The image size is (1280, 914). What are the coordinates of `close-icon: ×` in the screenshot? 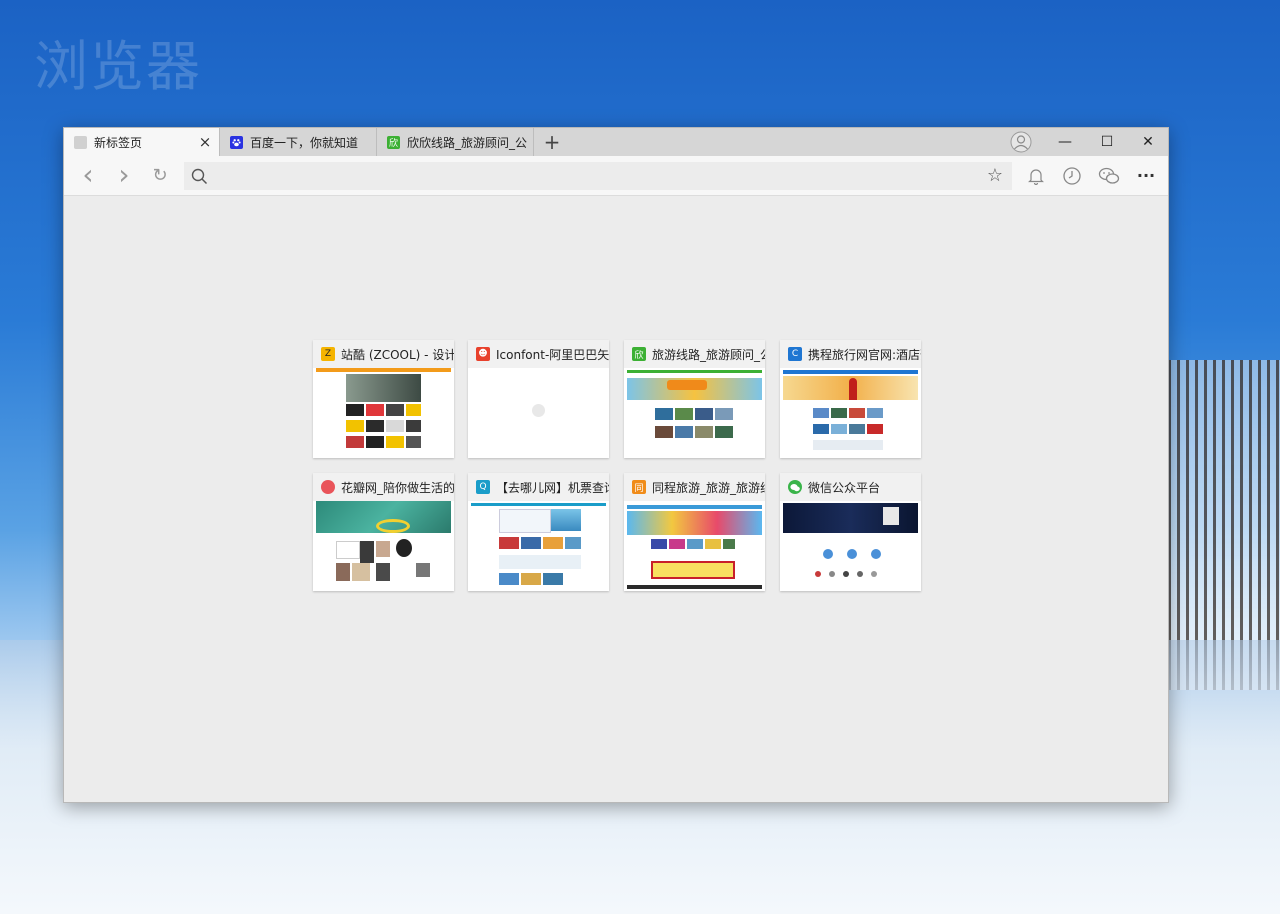 It's located at (205, 142).